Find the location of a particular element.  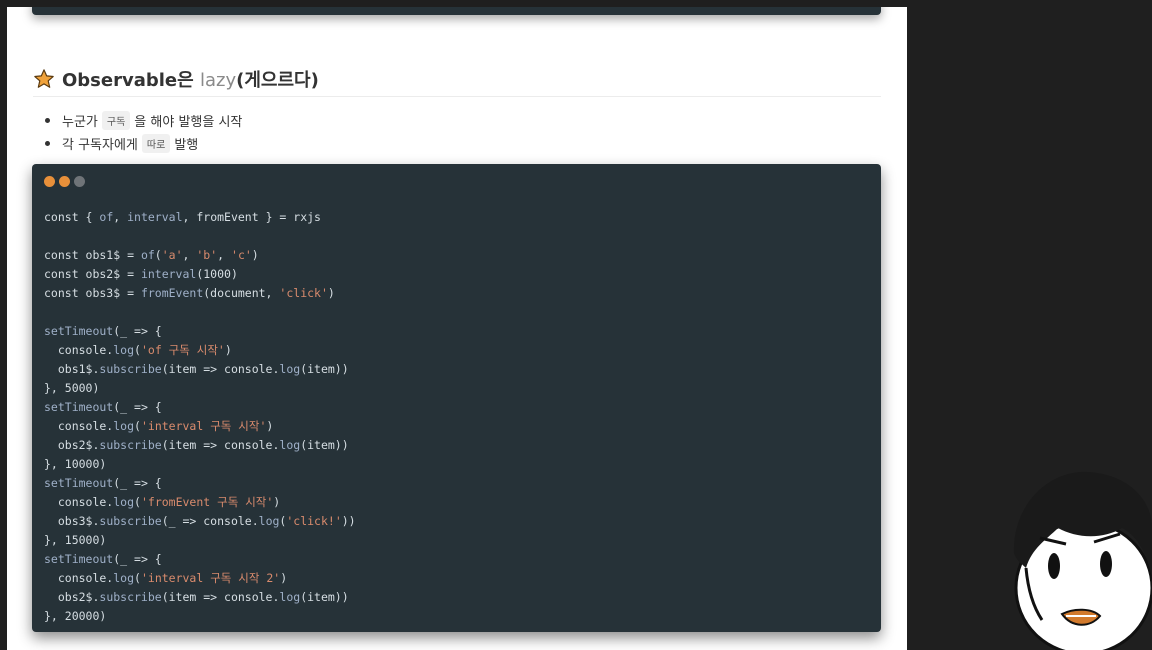

code-line: console.log('interval 구독 시작 2') is located at coordinates (200, 578).